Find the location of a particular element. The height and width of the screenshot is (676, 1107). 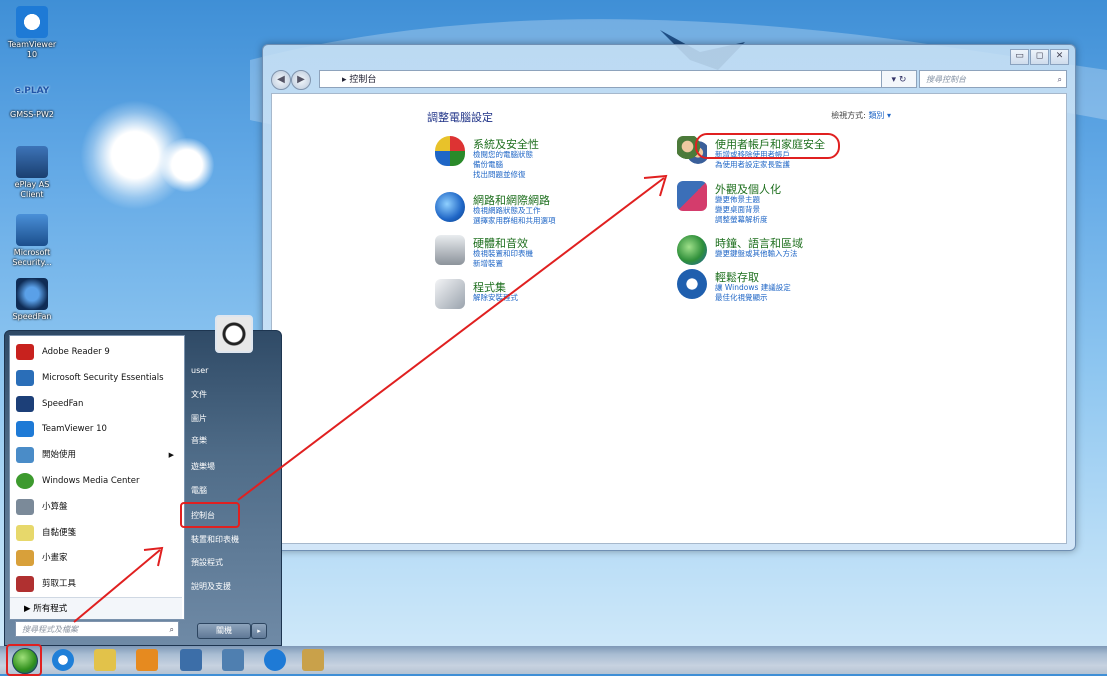

desktop-icon-eplay: e.PLAY is located at coordinates (32, 91).